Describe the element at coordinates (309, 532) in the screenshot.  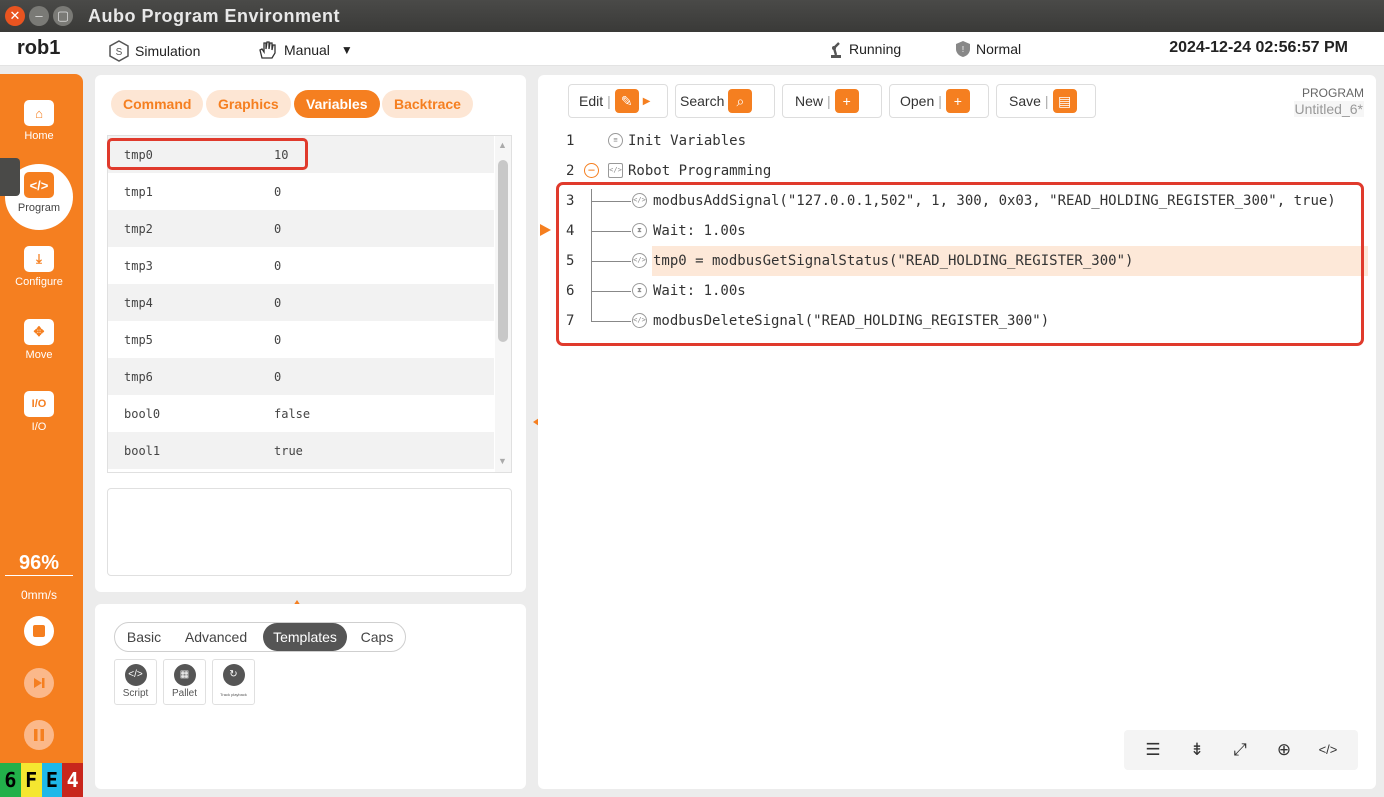
I see `variable-detail-box` at that location.